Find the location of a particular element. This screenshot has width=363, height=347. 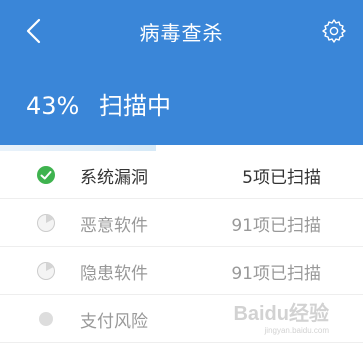

scan-status-label: 扫描中 is located at coordinates (134, 106).